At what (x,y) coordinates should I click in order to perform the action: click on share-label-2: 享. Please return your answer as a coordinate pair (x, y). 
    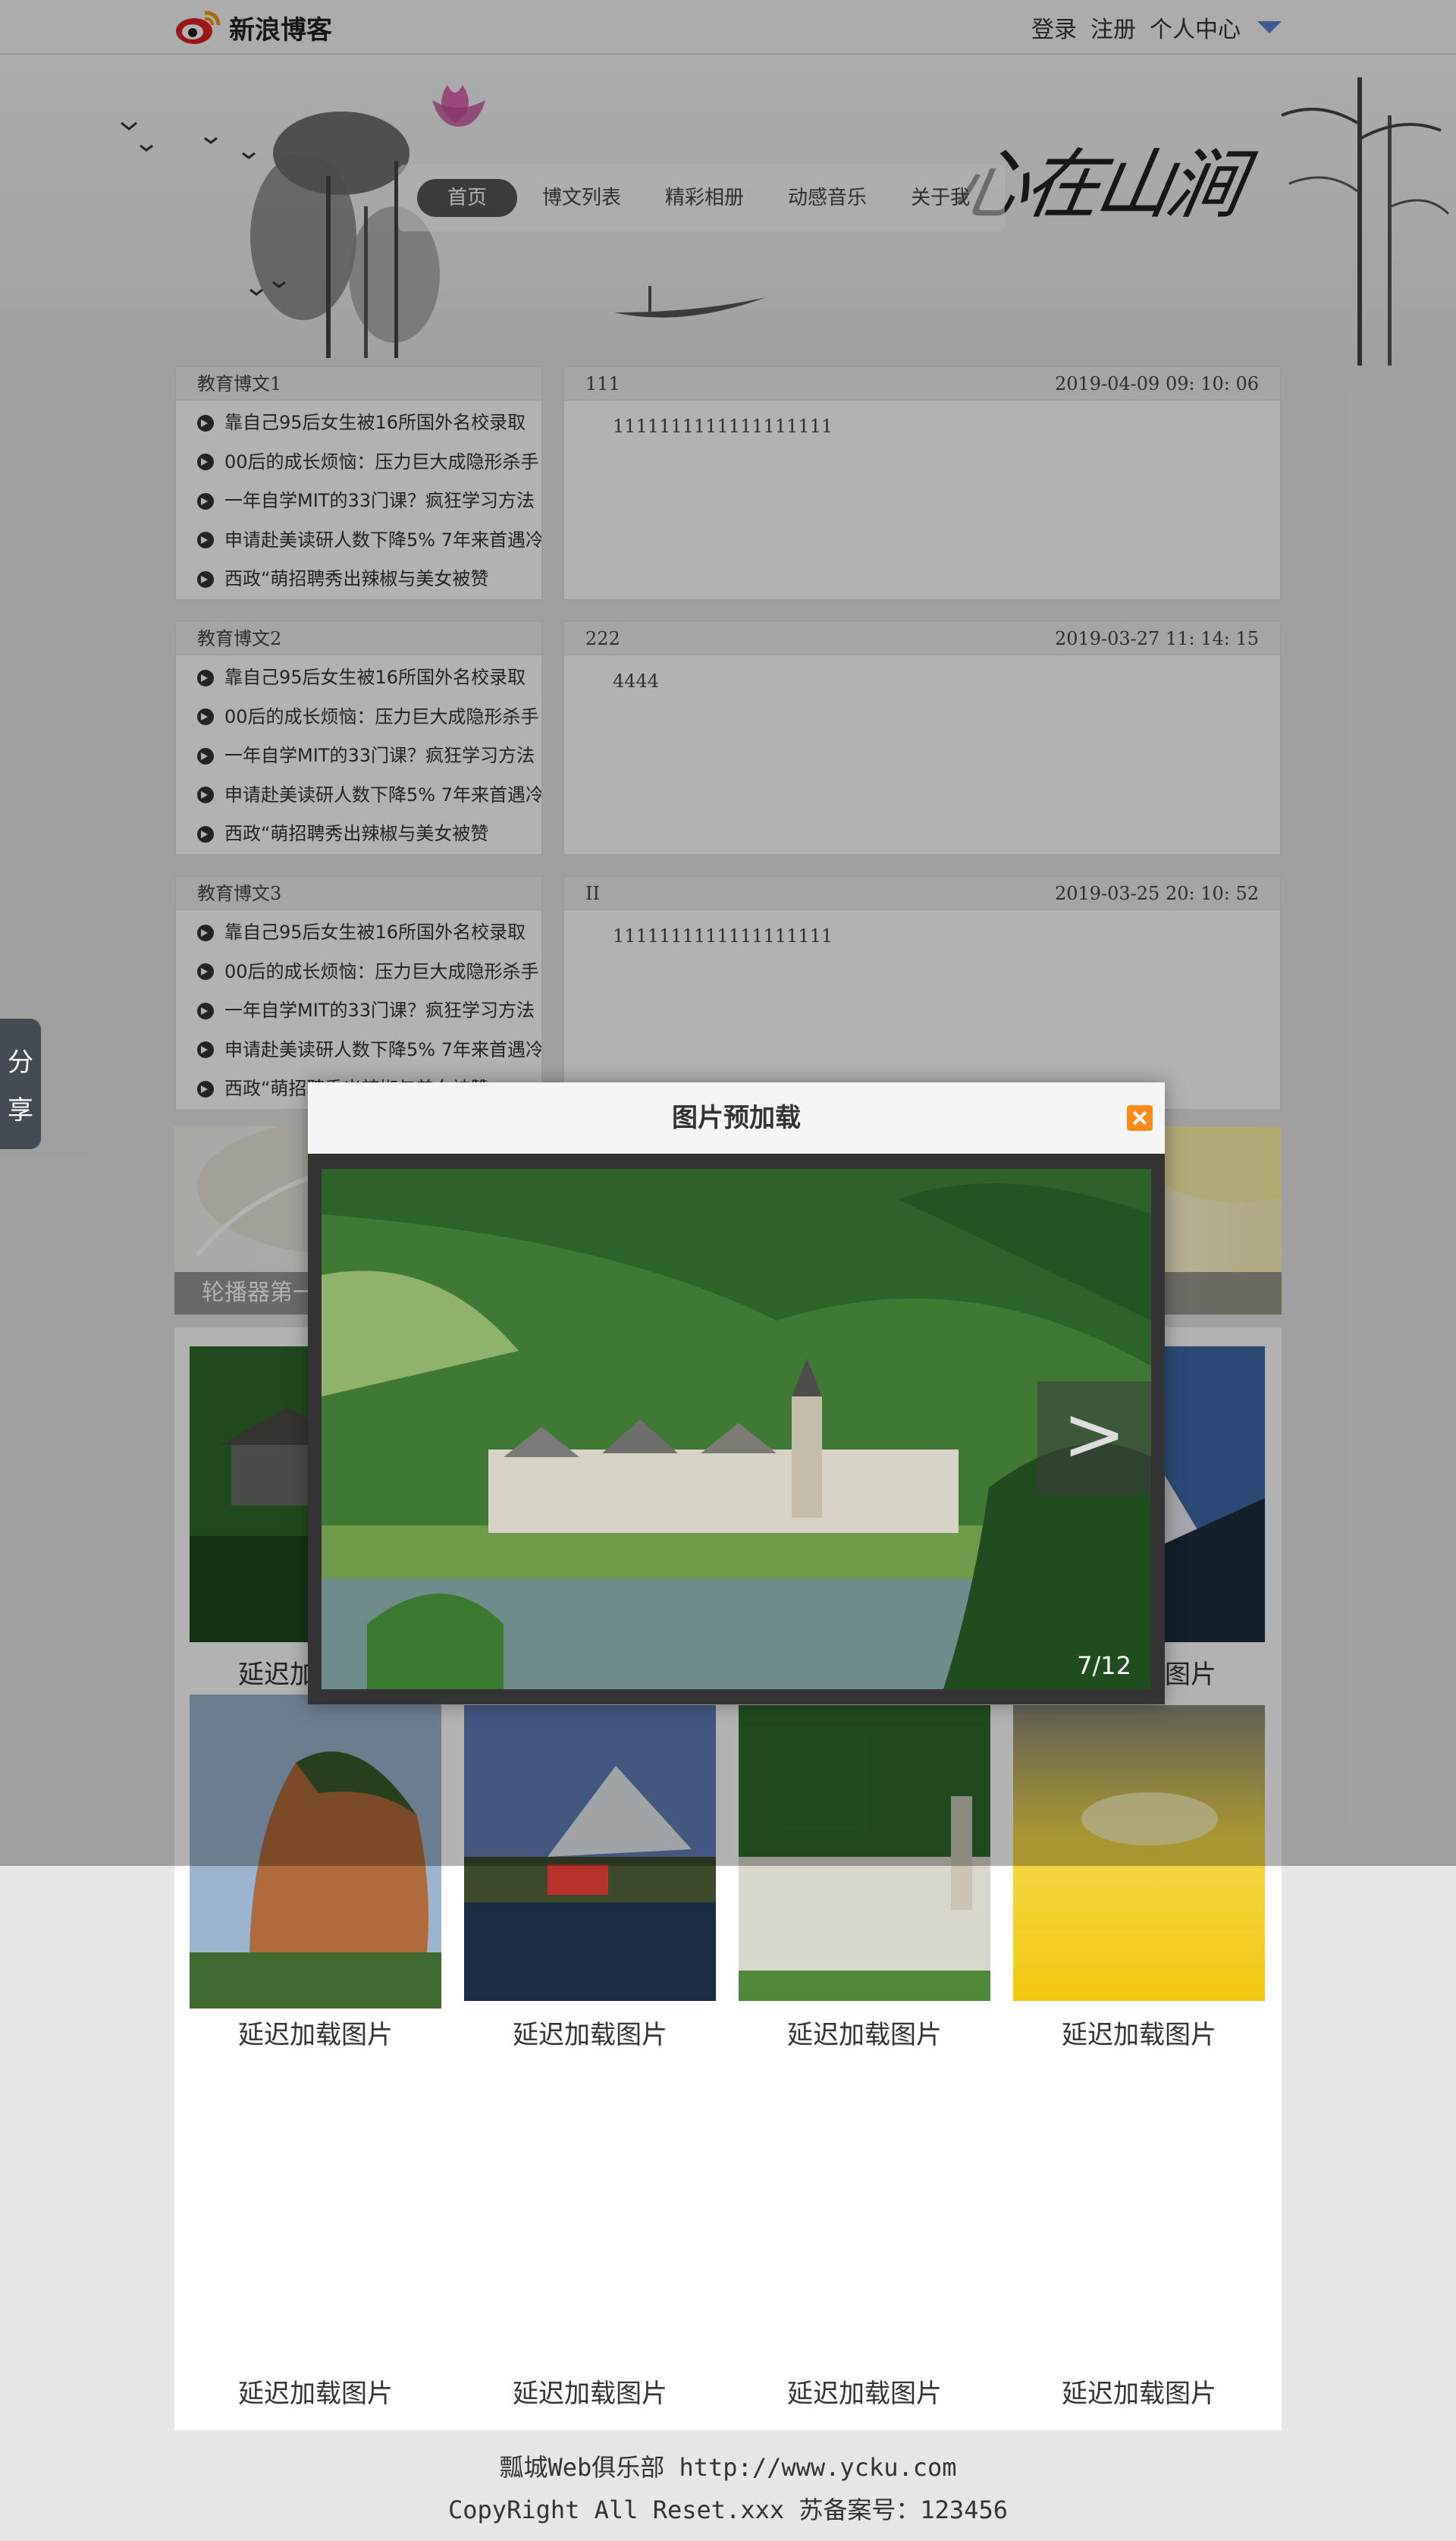
    Looking at the image, I should click on (20, 1110).